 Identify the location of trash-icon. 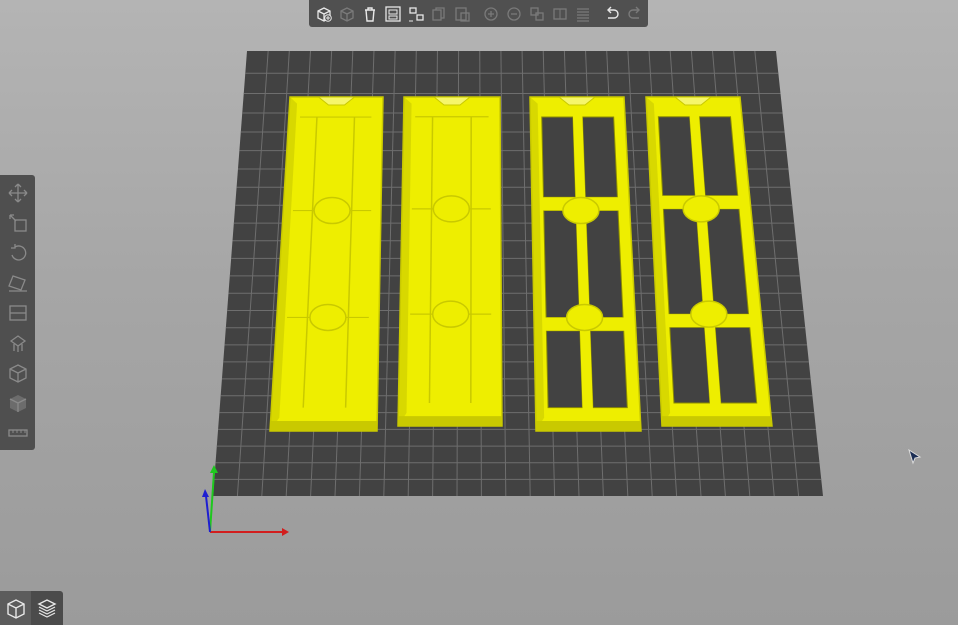
(370, 14).